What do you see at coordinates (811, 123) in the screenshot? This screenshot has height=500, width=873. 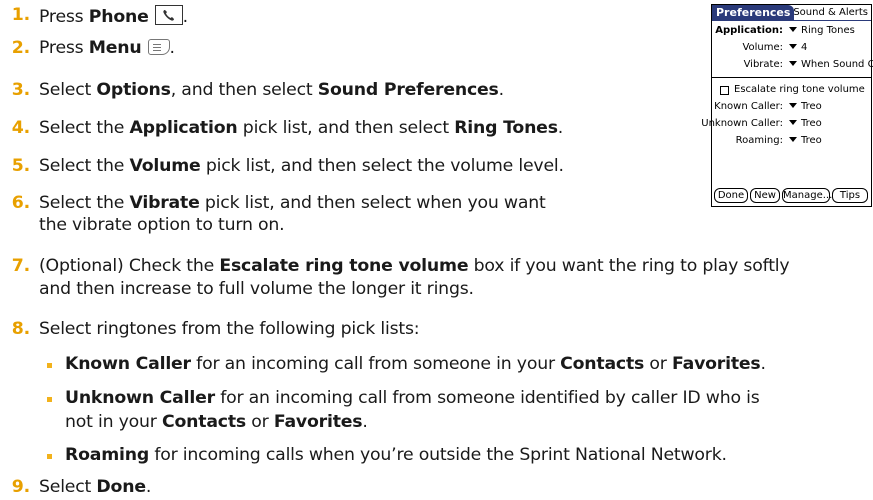 I see `unknown-caller-value: Treo` at bounding box center [811, 123].